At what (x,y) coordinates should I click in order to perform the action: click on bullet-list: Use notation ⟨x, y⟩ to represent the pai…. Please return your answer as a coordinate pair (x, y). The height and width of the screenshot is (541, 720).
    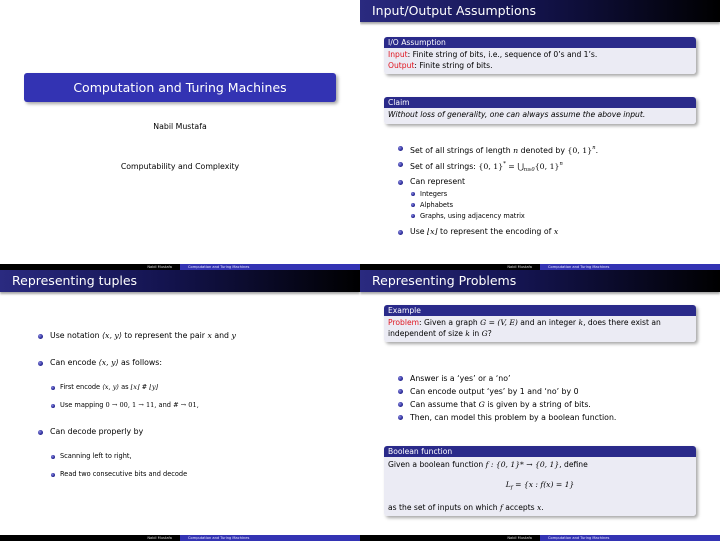
    Looking at the image, I should click on (137, 405).